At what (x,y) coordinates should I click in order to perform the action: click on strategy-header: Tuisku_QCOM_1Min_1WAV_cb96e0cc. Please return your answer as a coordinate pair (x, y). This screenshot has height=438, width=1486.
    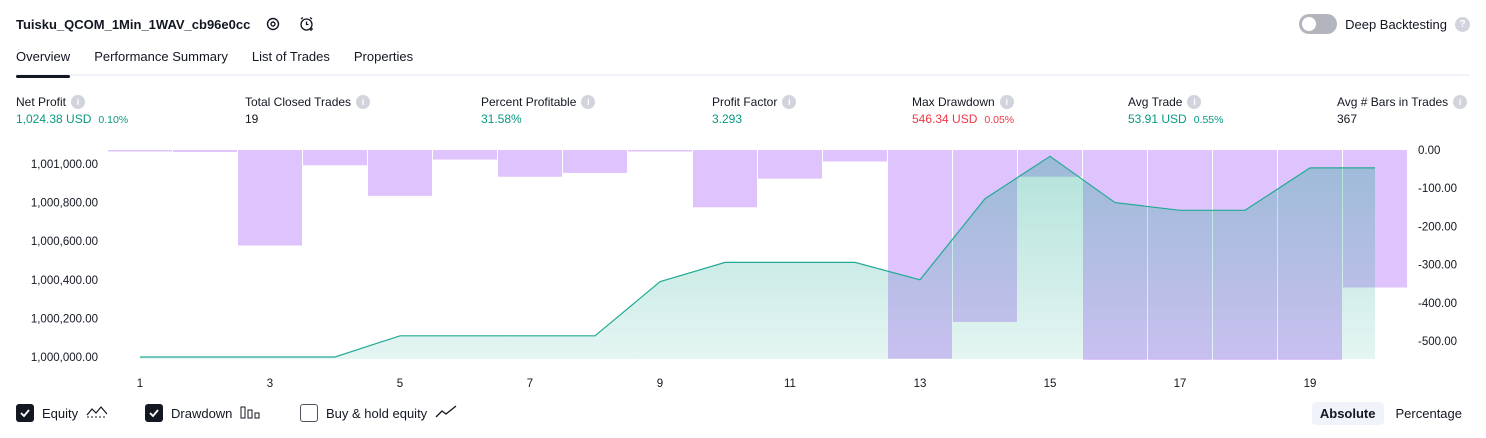
    Looking at the image, I should click on (167, 24).